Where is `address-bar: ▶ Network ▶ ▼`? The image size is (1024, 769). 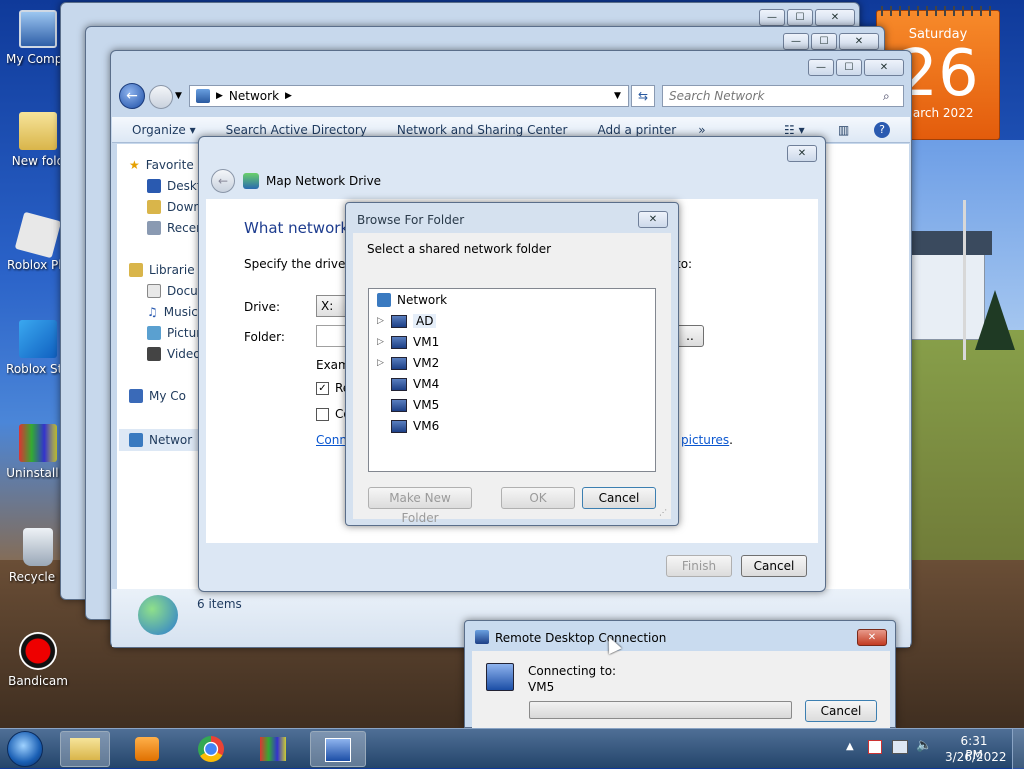 address-bar: ▶ Network ▶ ▼ is located at coordinates (409, 96).